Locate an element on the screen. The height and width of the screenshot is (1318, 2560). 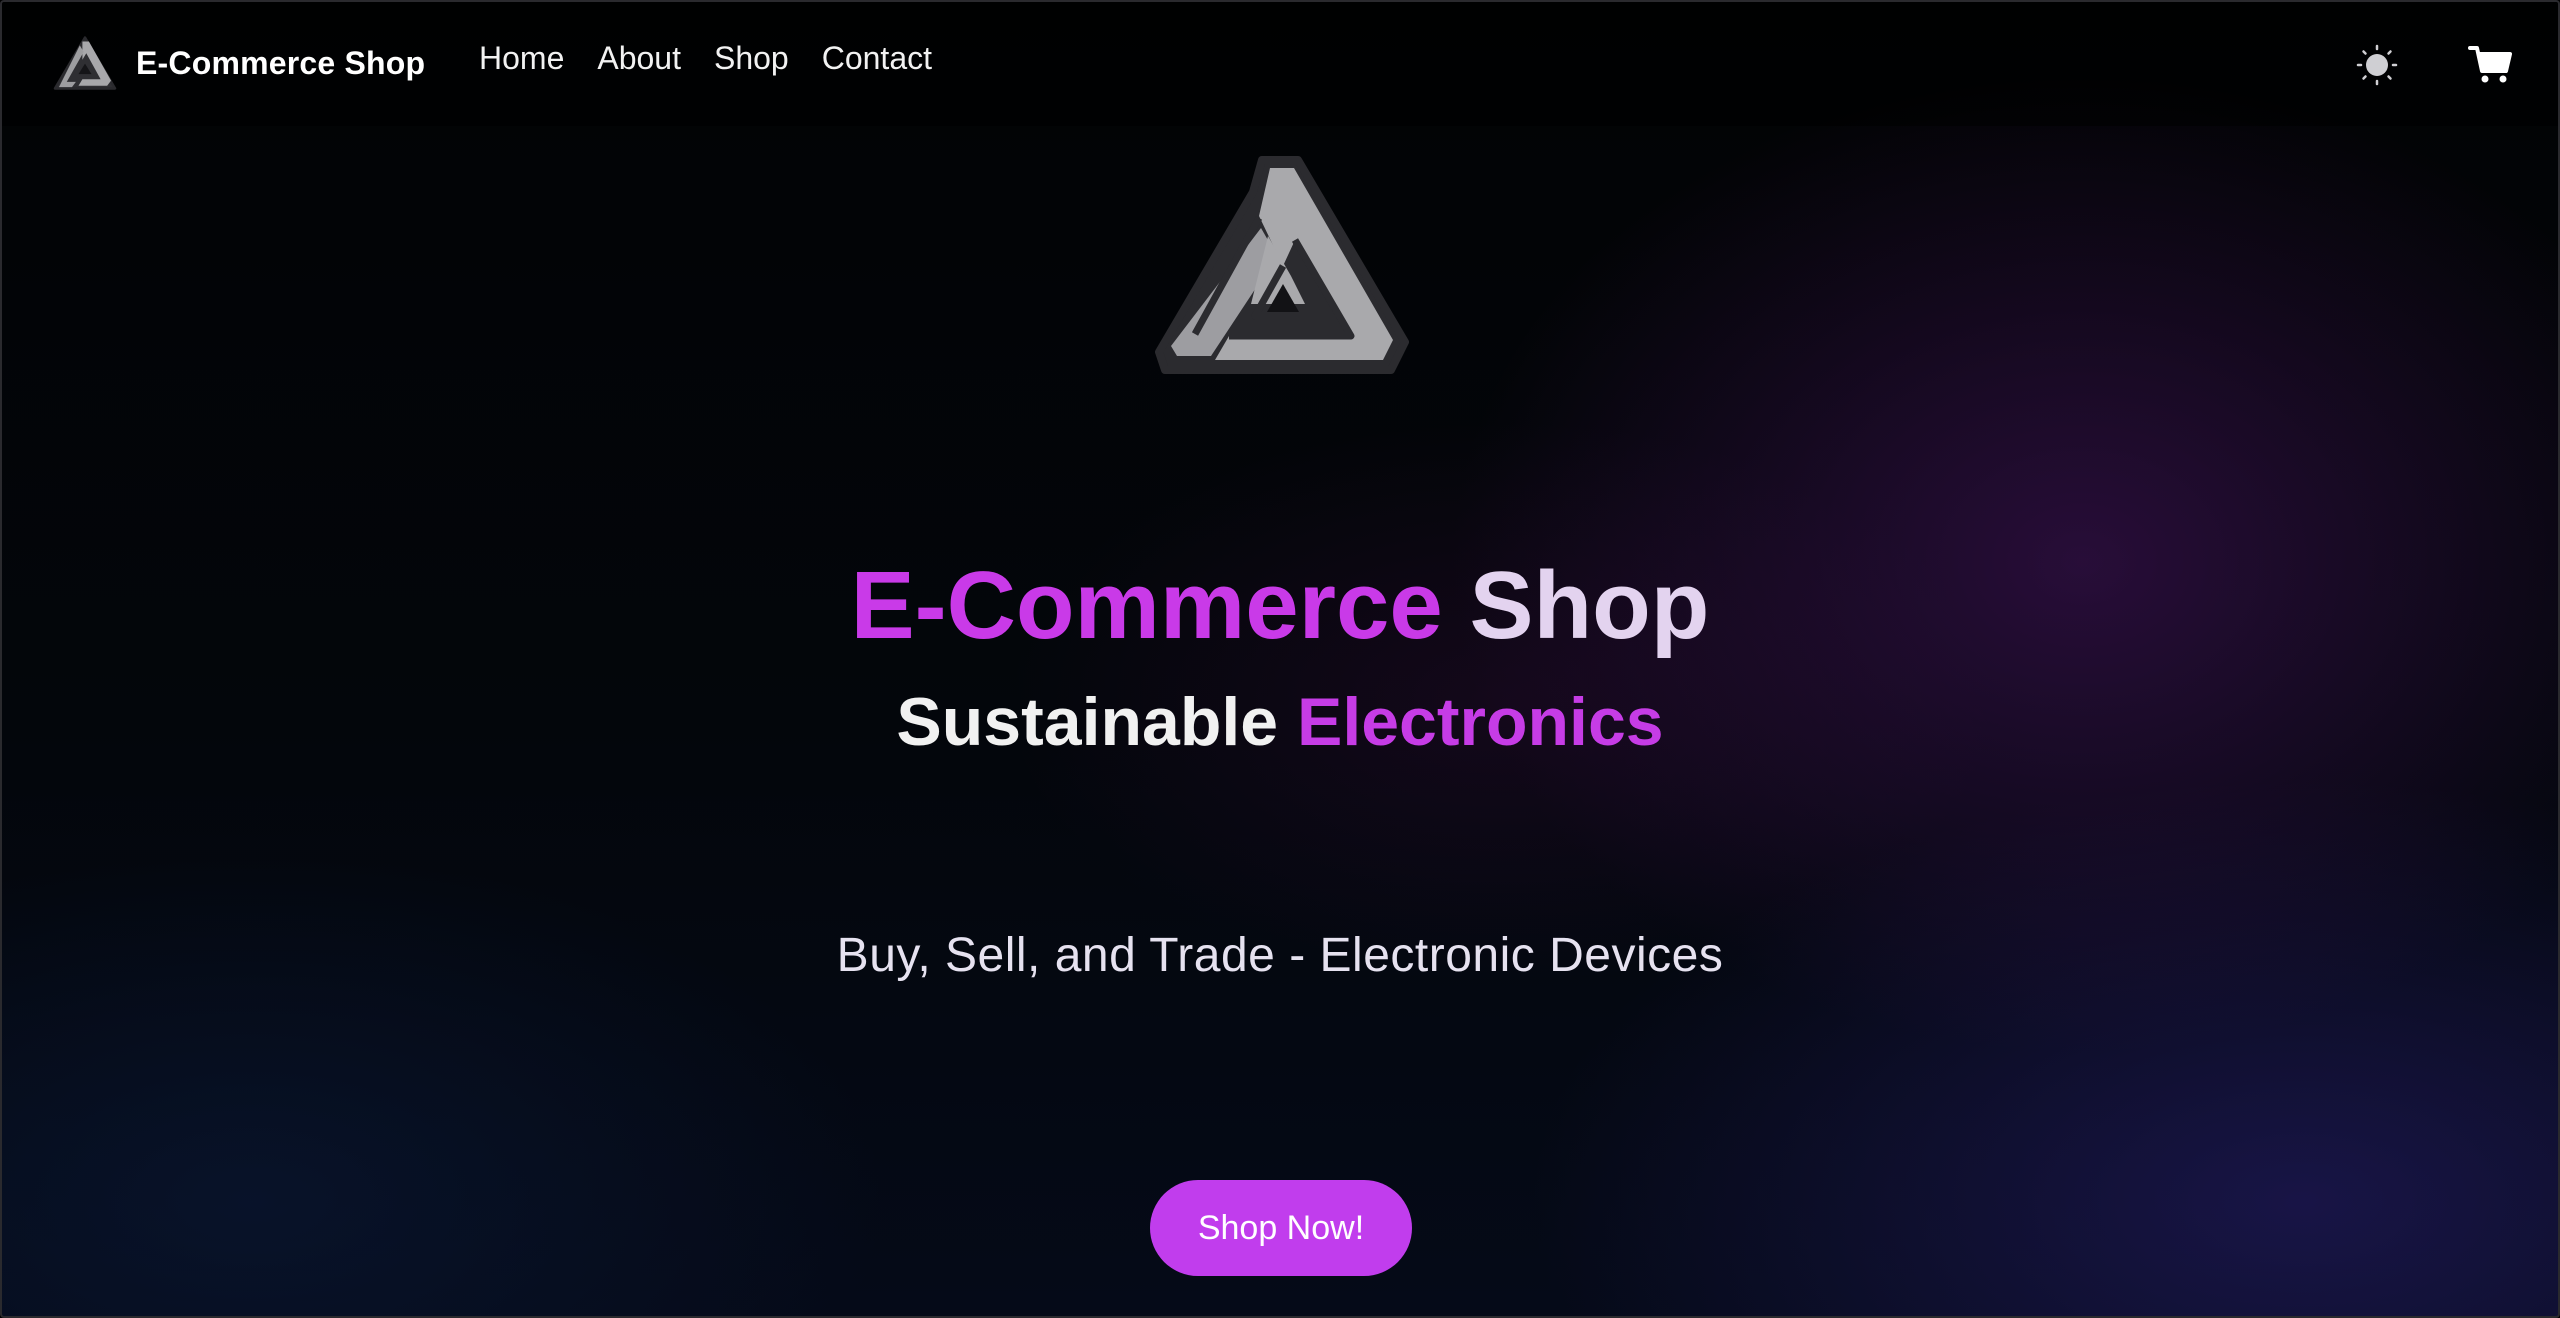
cart-icon is located at coordinates (2490, 64).